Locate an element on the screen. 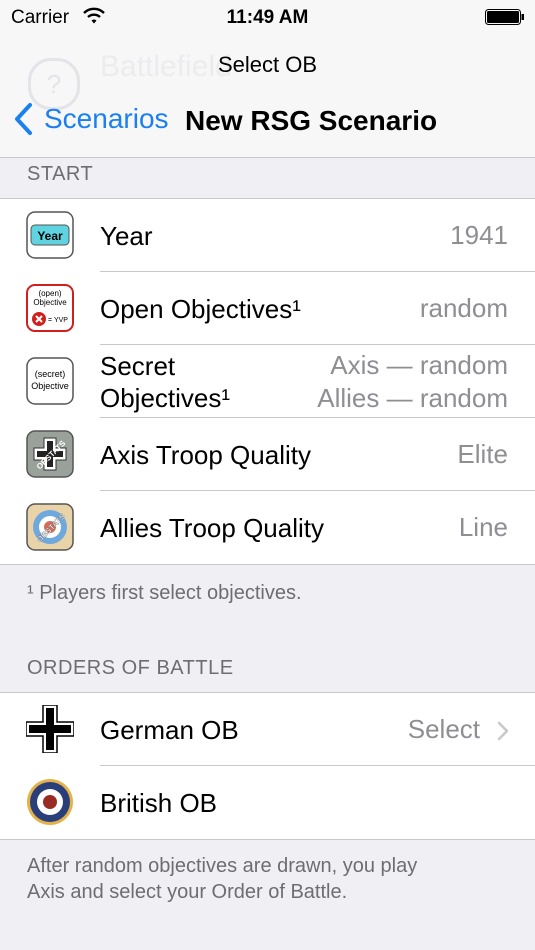  year-icon: Year is located at coordinates (50, 235).